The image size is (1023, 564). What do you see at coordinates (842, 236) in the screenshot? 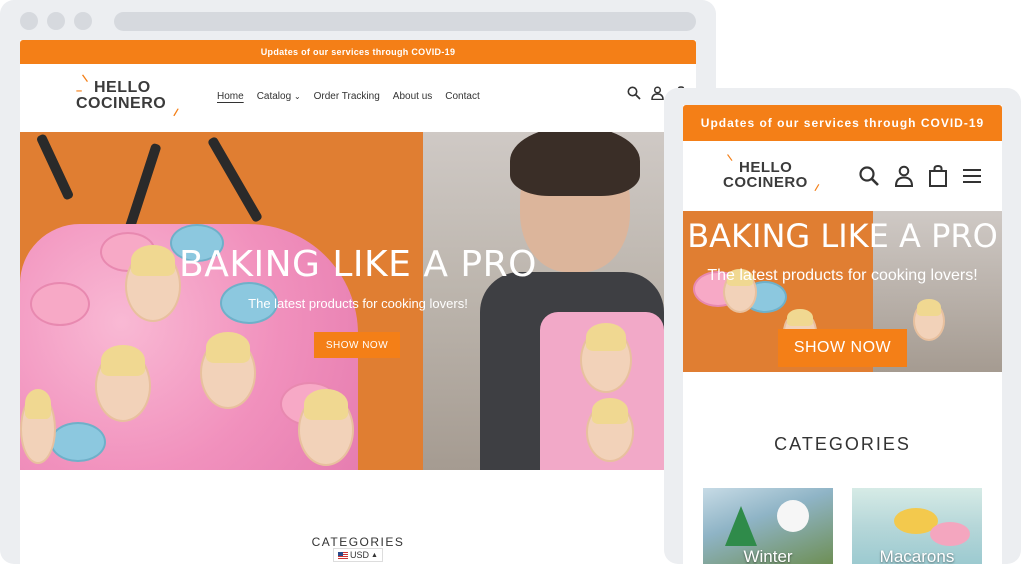
I see `mobile-hero-title: BAKING LIKE A PRO` at bounding box center [842, 236].